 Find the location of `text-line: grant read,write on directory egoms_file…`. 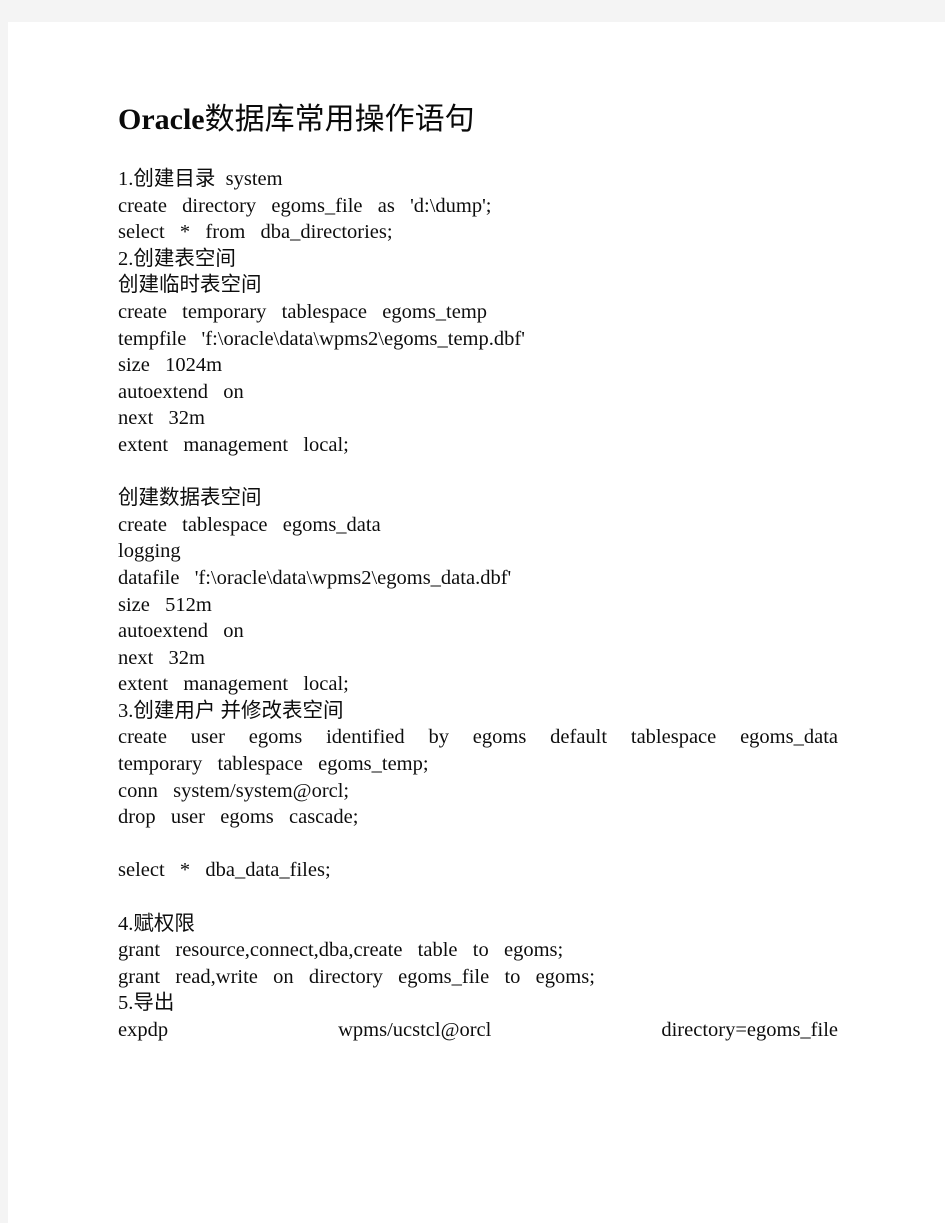

text-line: grant read,write on directory egoms_file… is located at coordinates (356, 976).